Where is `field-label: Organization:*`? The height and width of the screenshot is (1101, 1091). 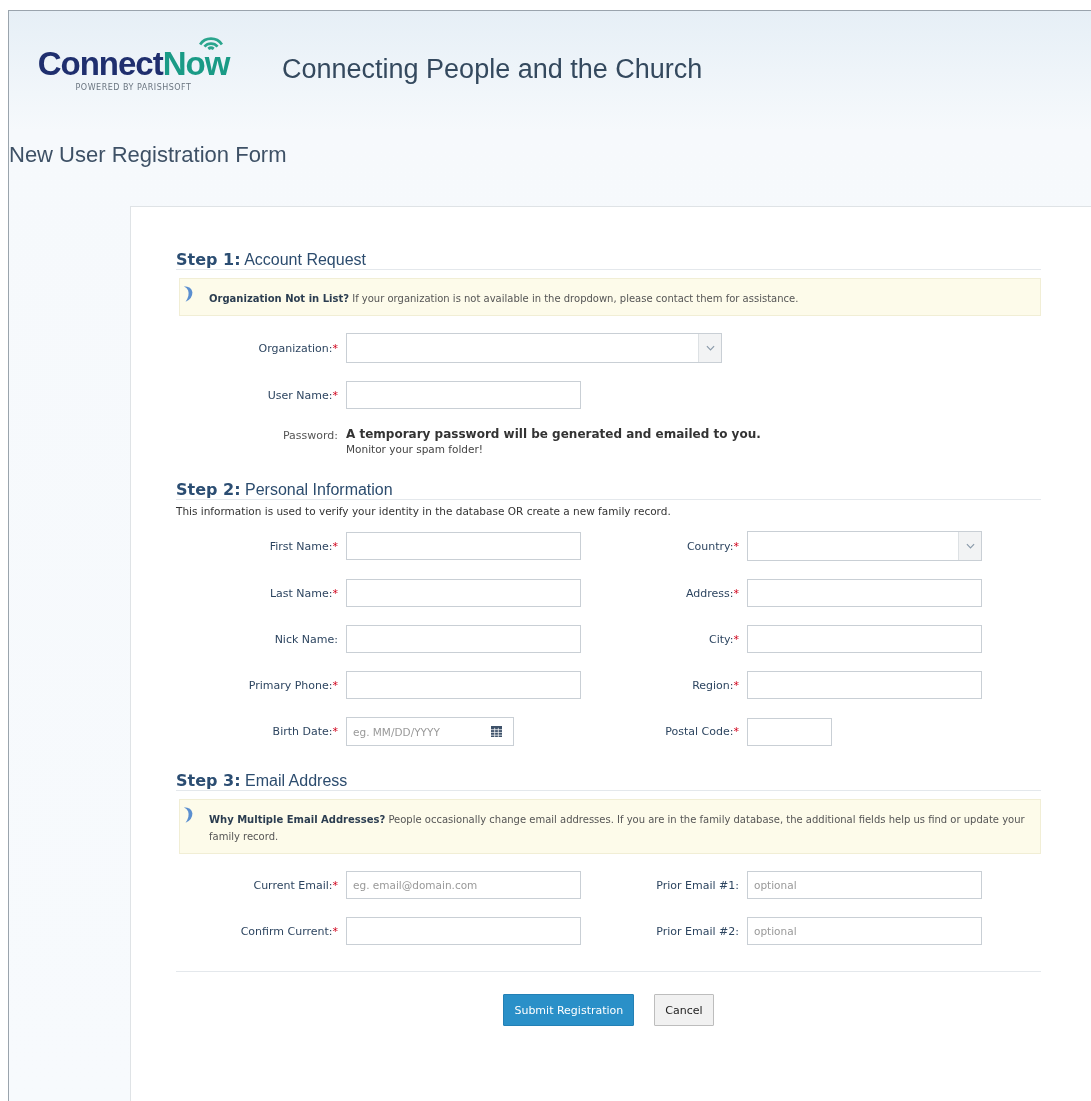
field-label: Organization:* is located at coordinates (297, 348).